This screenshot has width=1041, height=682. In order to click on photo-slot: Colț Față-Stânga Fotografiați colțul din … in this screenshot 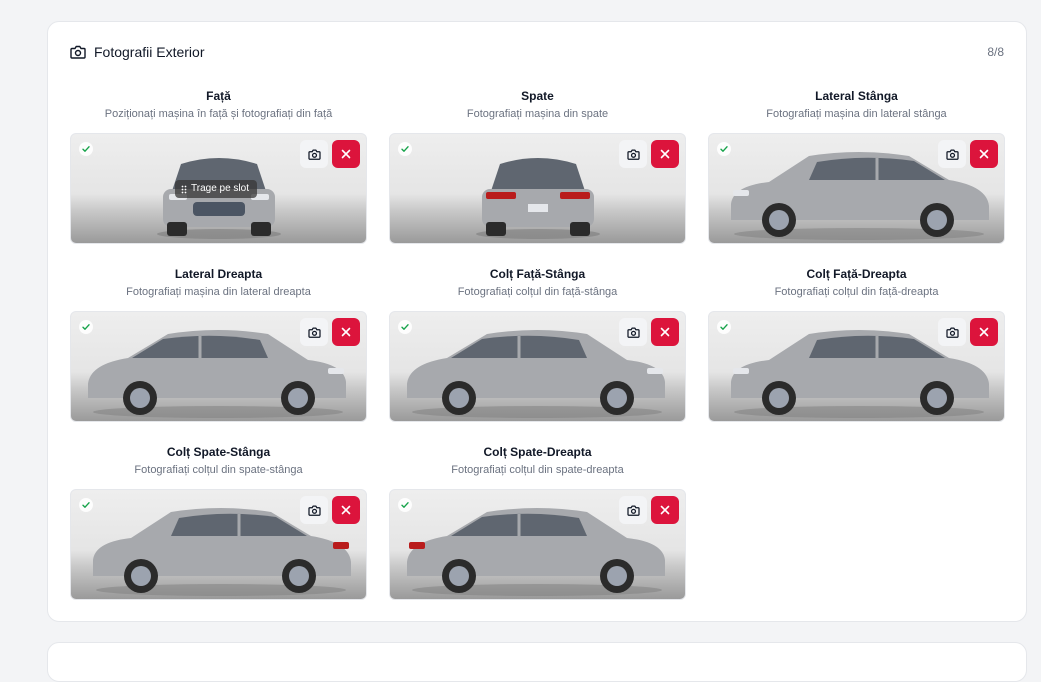, I will do `click(537, 355)`.